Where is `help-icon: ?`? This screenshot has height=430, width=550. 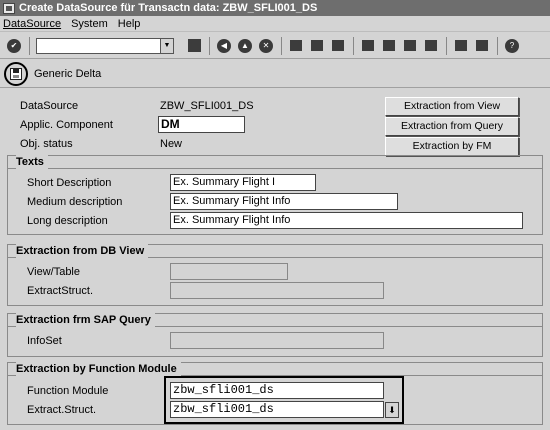 help-icon: ? is located at coordinates (512, 46).